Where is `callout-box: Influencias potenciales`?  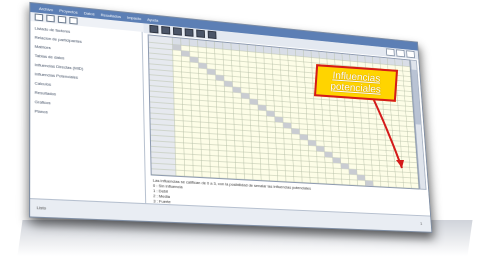 callout-box: Influencias potenciales is located at coordinates (356, 83).